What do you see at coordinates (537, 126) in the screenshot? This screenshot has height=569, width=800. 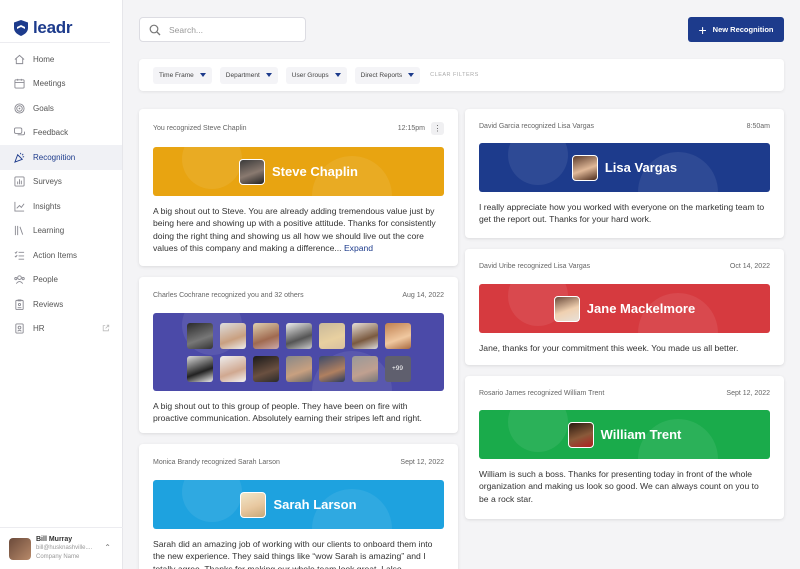 I see `card-header: David Garcia recognized Lisa Vargas` at bounding box center [537, 126].